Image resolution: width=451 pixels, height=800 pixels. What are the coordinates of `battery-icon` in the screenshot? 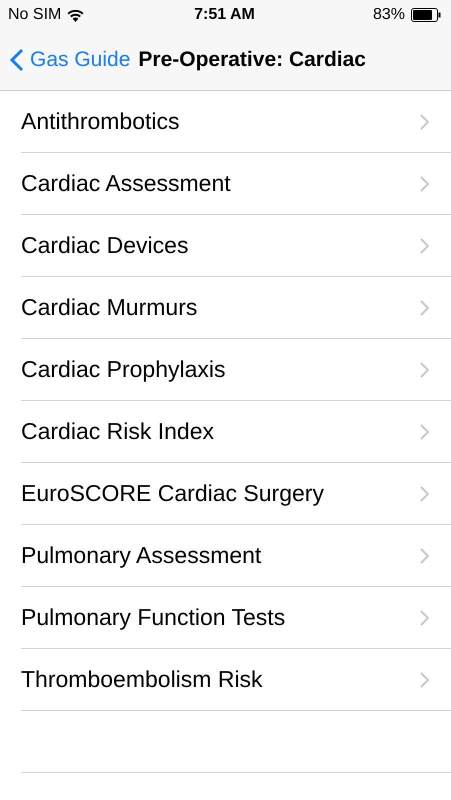 It's located at (425, 15).